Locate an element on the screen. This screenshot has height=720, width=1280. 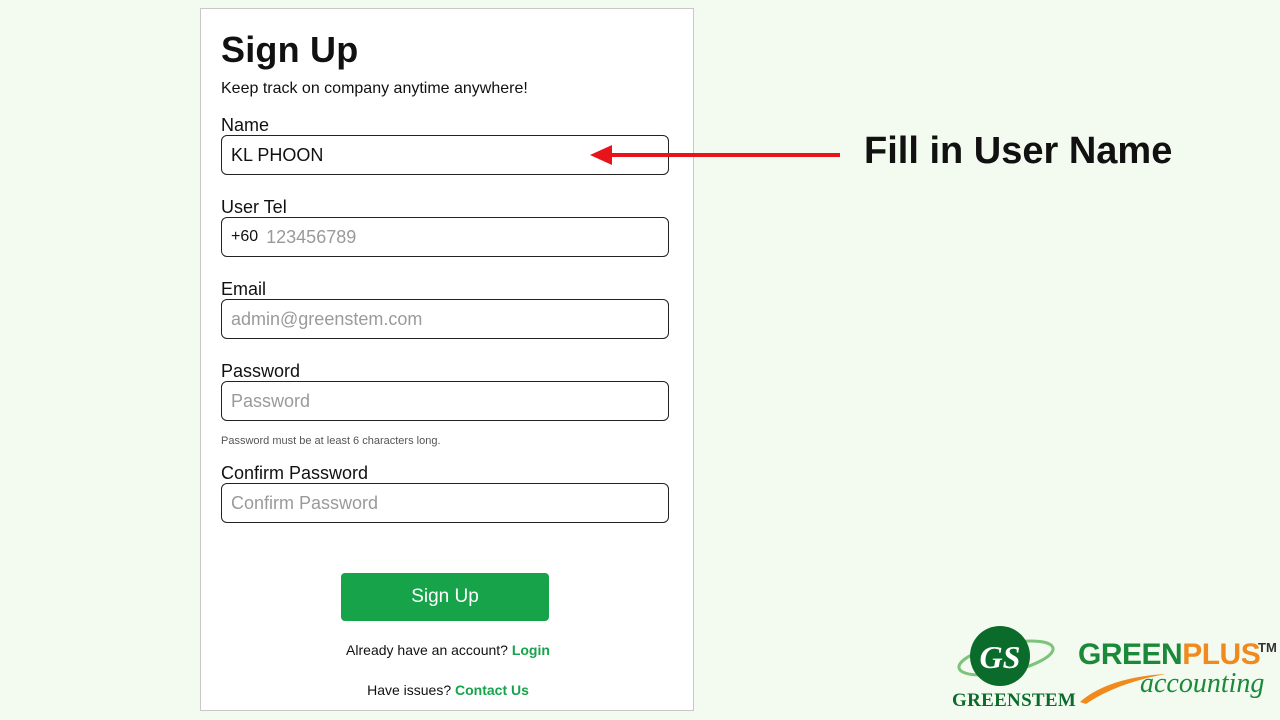
tel-label: User Tel is located at coordinates (254, 207).